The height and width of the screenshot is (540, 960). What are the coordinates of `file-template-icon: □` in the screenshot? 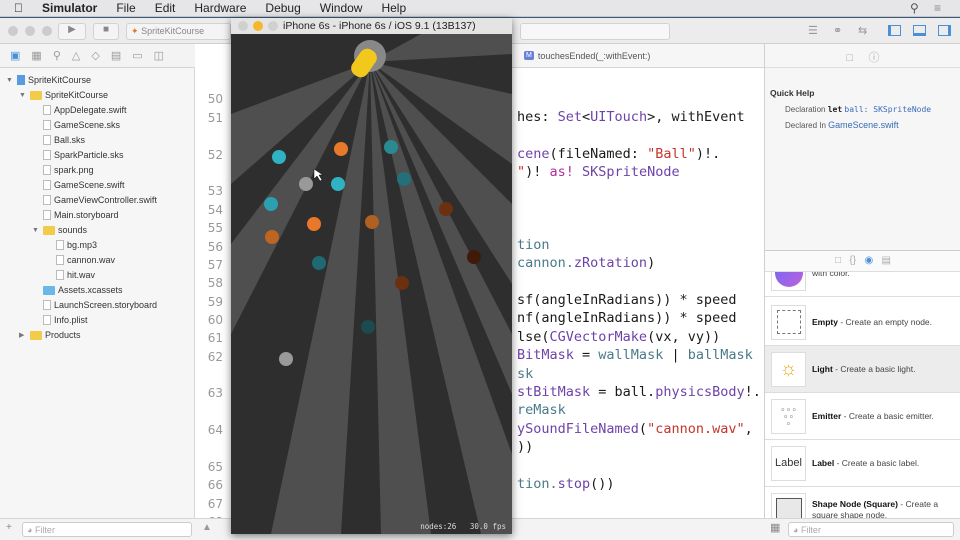 It's located at (838, 260).